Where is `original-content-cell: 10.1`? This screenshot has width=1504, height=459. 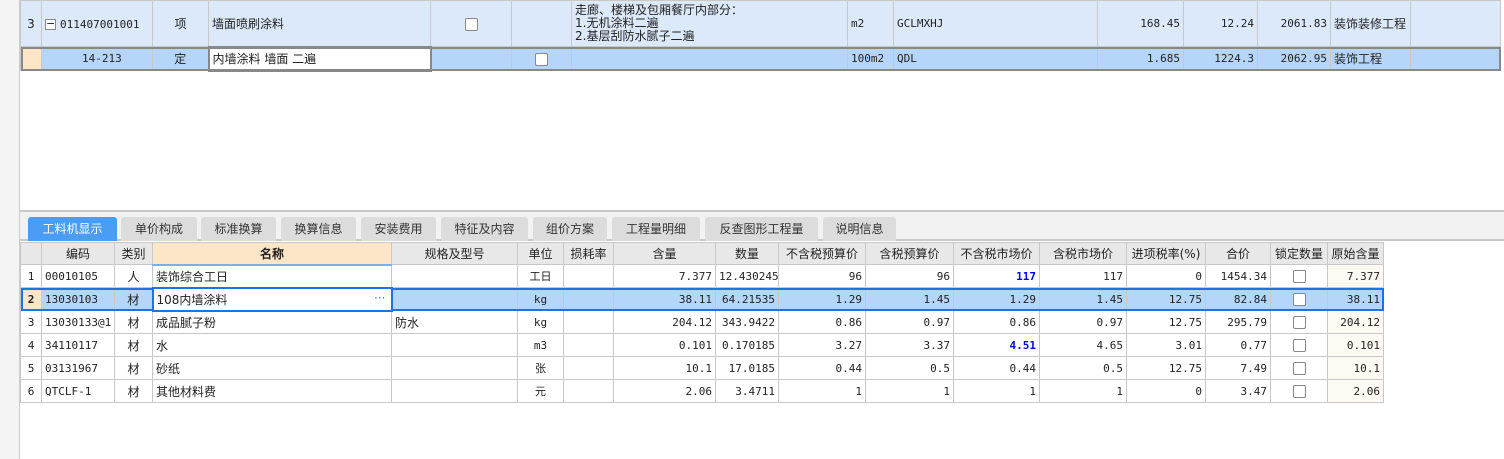 original-content-cell: 10.1 is located at coordinates (1355, 368).